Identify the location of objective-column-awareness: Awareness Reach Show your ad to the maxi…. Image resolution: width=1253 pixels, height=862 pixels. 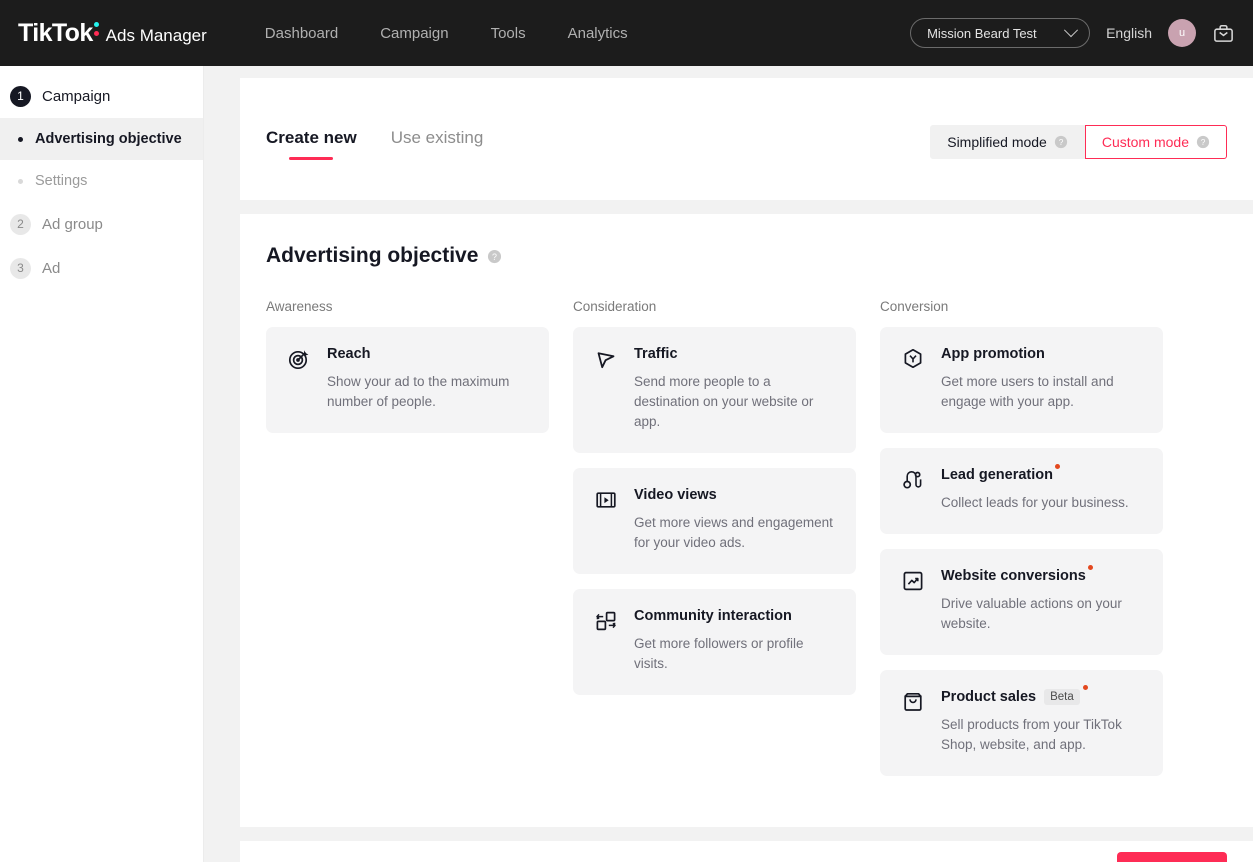
(407, 545).